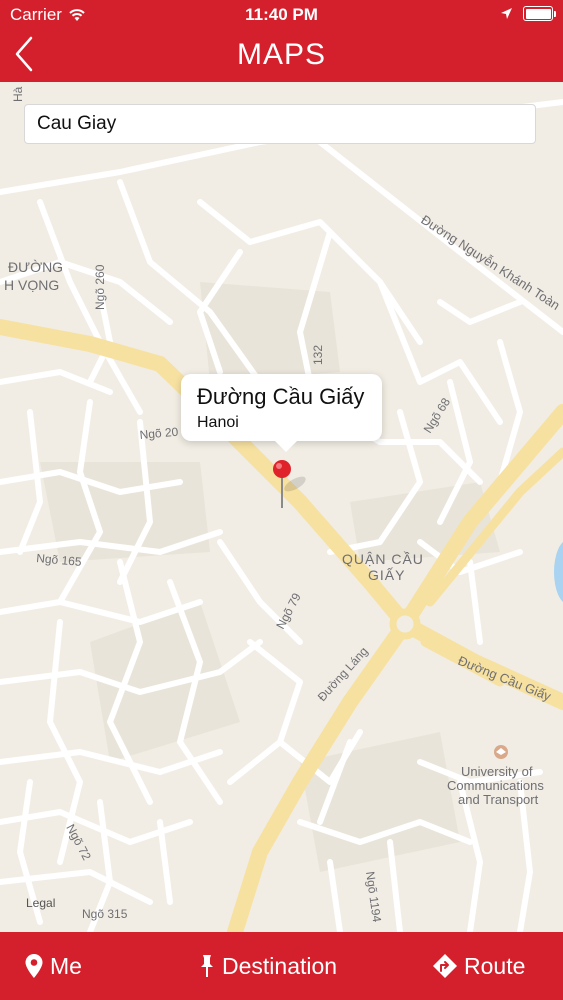 This screenshot has width=563, height=1000. What do you see at coordinates (66, 965) in the screenshot?
I see `me-label: Me` at bounding box center [66, 965].